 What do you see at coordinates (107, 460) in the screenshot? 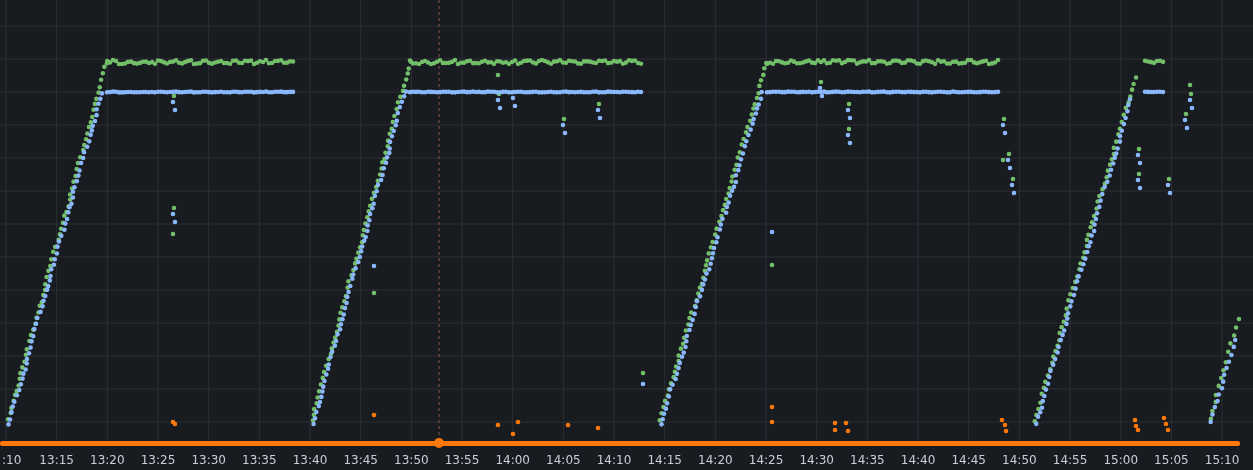
I see `axis-tick-label: 13:20` at bounding box center [107, 460].